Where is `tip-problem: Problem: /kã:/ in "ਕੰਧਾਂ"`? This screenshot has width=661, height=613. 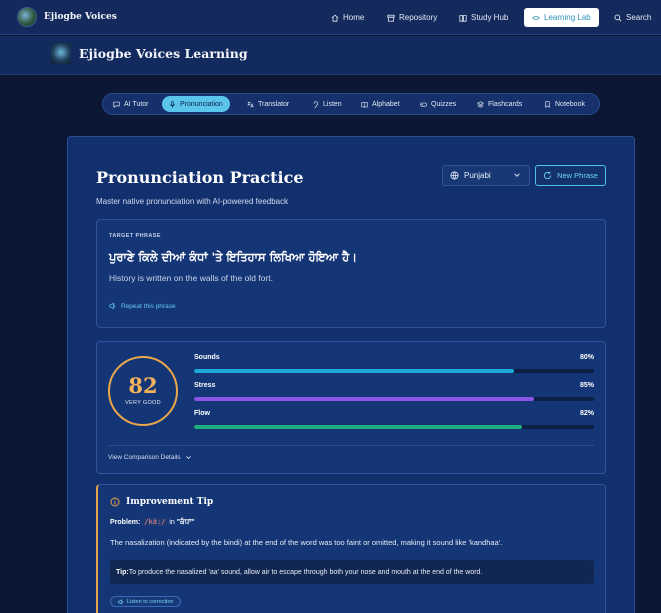
tip-problem: Problem: /kã:/ in "ਕੰਧਾਂ" is located at coordinates (152, 522).